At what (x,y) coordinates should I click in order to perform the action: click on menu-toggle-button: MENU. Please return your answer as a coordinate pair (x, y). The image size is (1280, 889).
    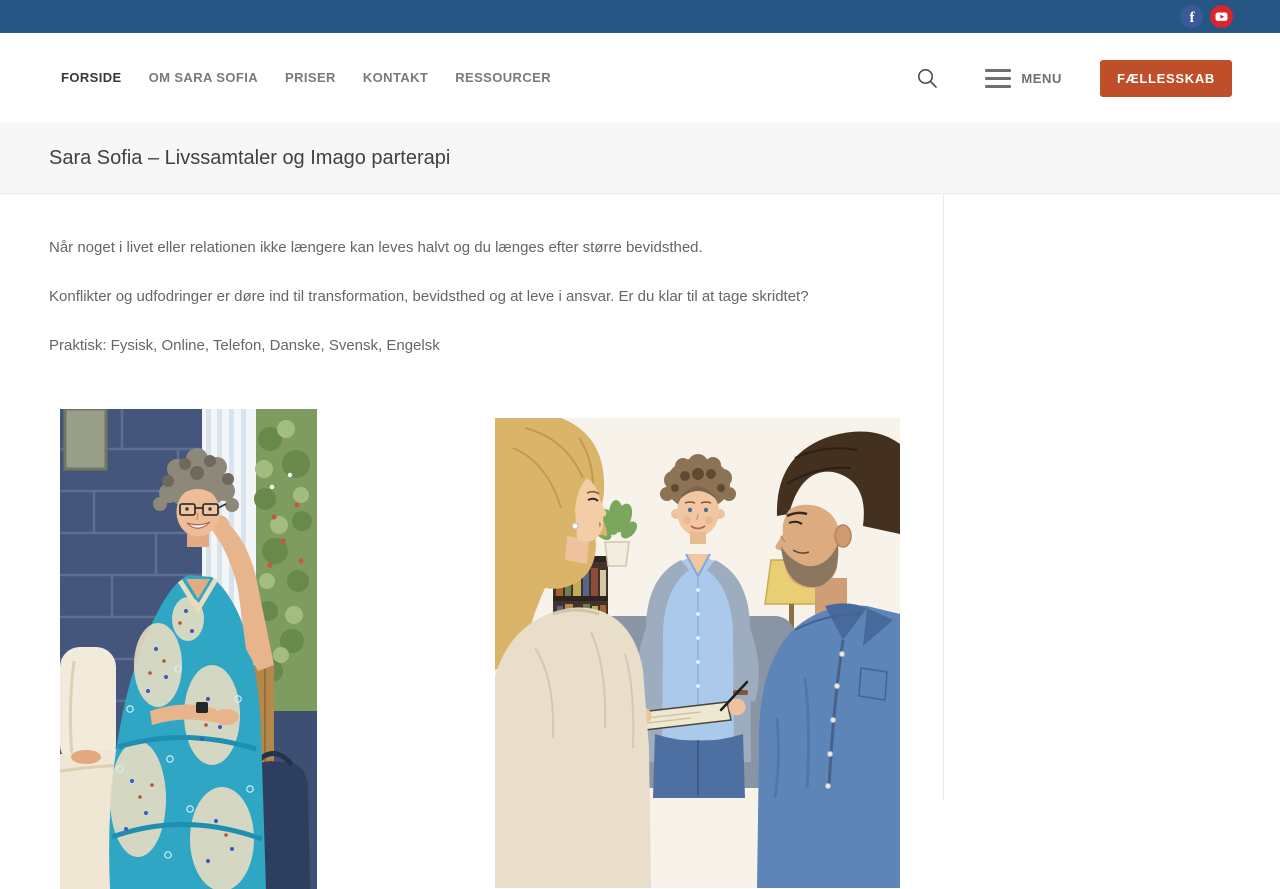
    Looking at the image, I should click on (1023, 78).